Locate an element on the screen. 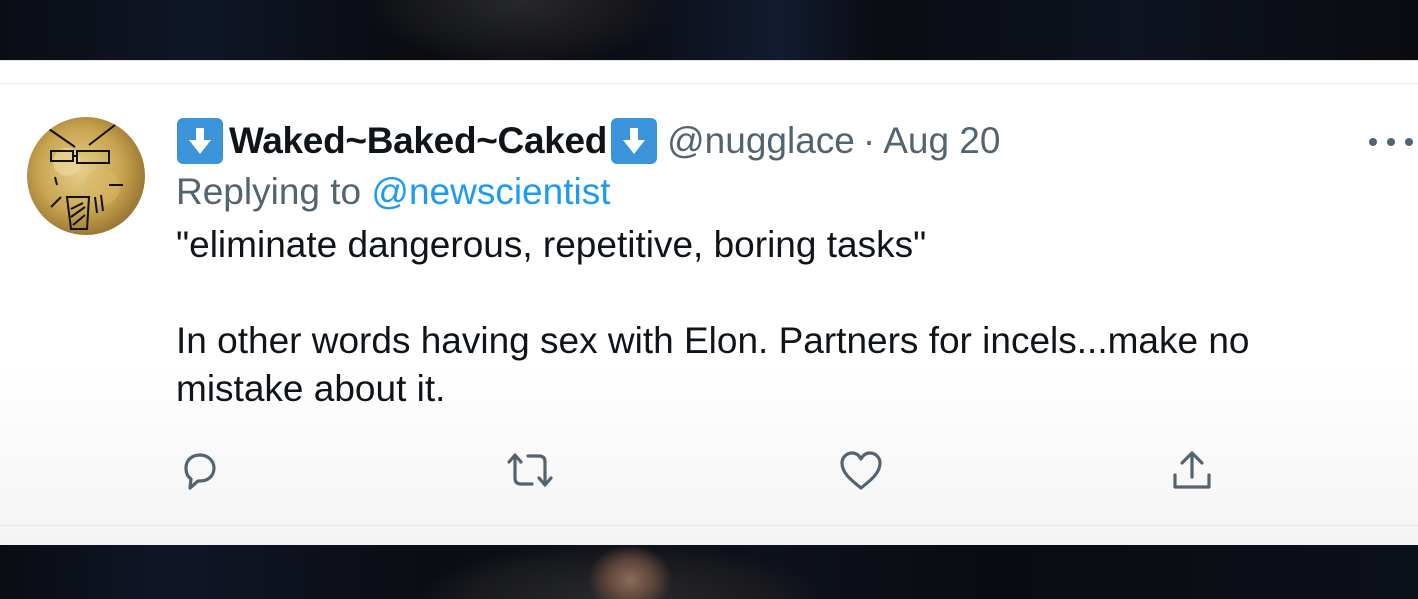  more-horizontal-icon is located at coordinates (1391, 142).